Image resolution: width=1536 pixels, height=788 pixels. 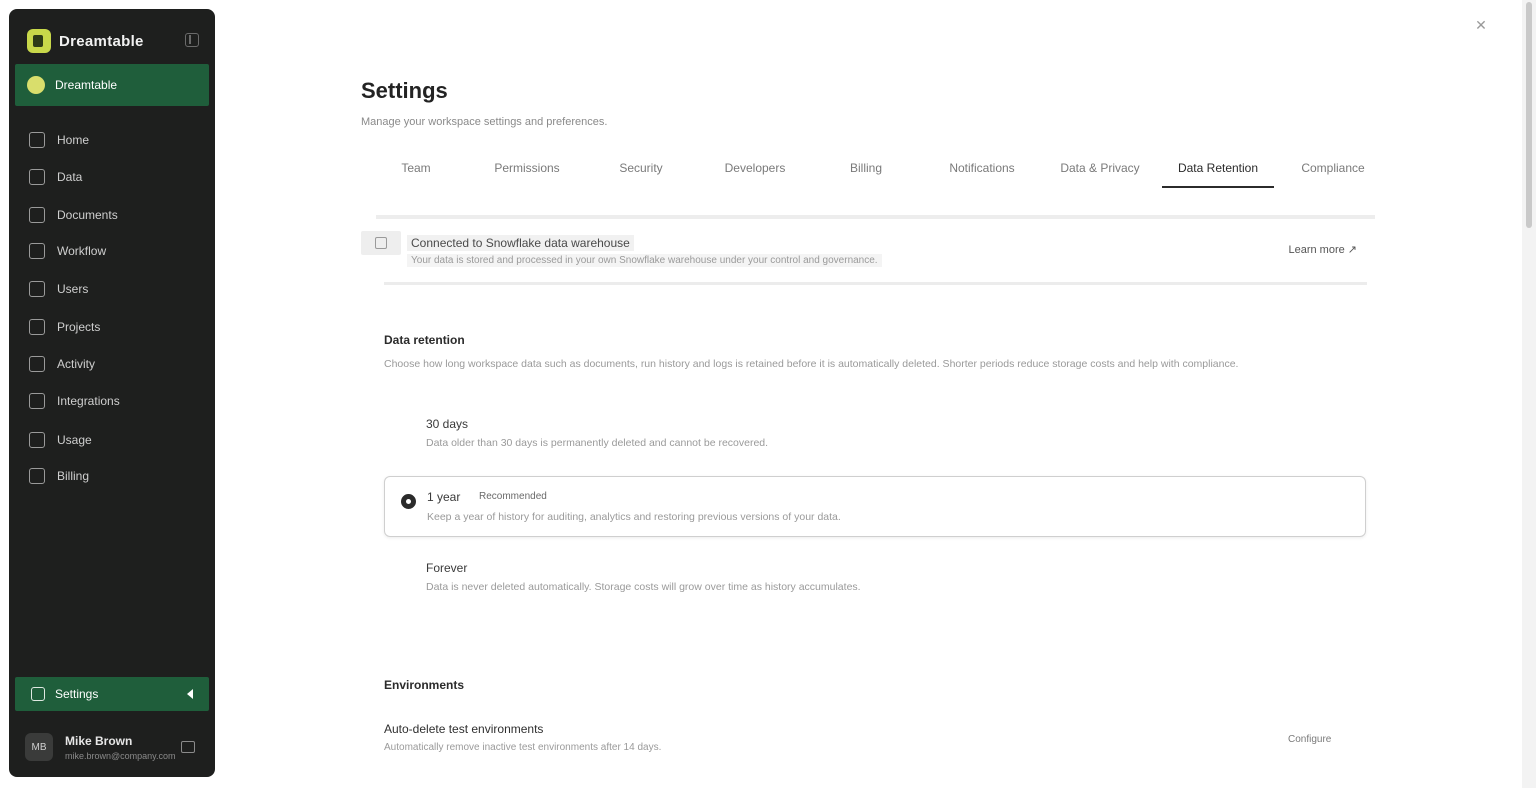 What do you see at coordinates (408, 501) in the screenshot?
I see `radio-checked-icon` at bounding box center [408, 501].